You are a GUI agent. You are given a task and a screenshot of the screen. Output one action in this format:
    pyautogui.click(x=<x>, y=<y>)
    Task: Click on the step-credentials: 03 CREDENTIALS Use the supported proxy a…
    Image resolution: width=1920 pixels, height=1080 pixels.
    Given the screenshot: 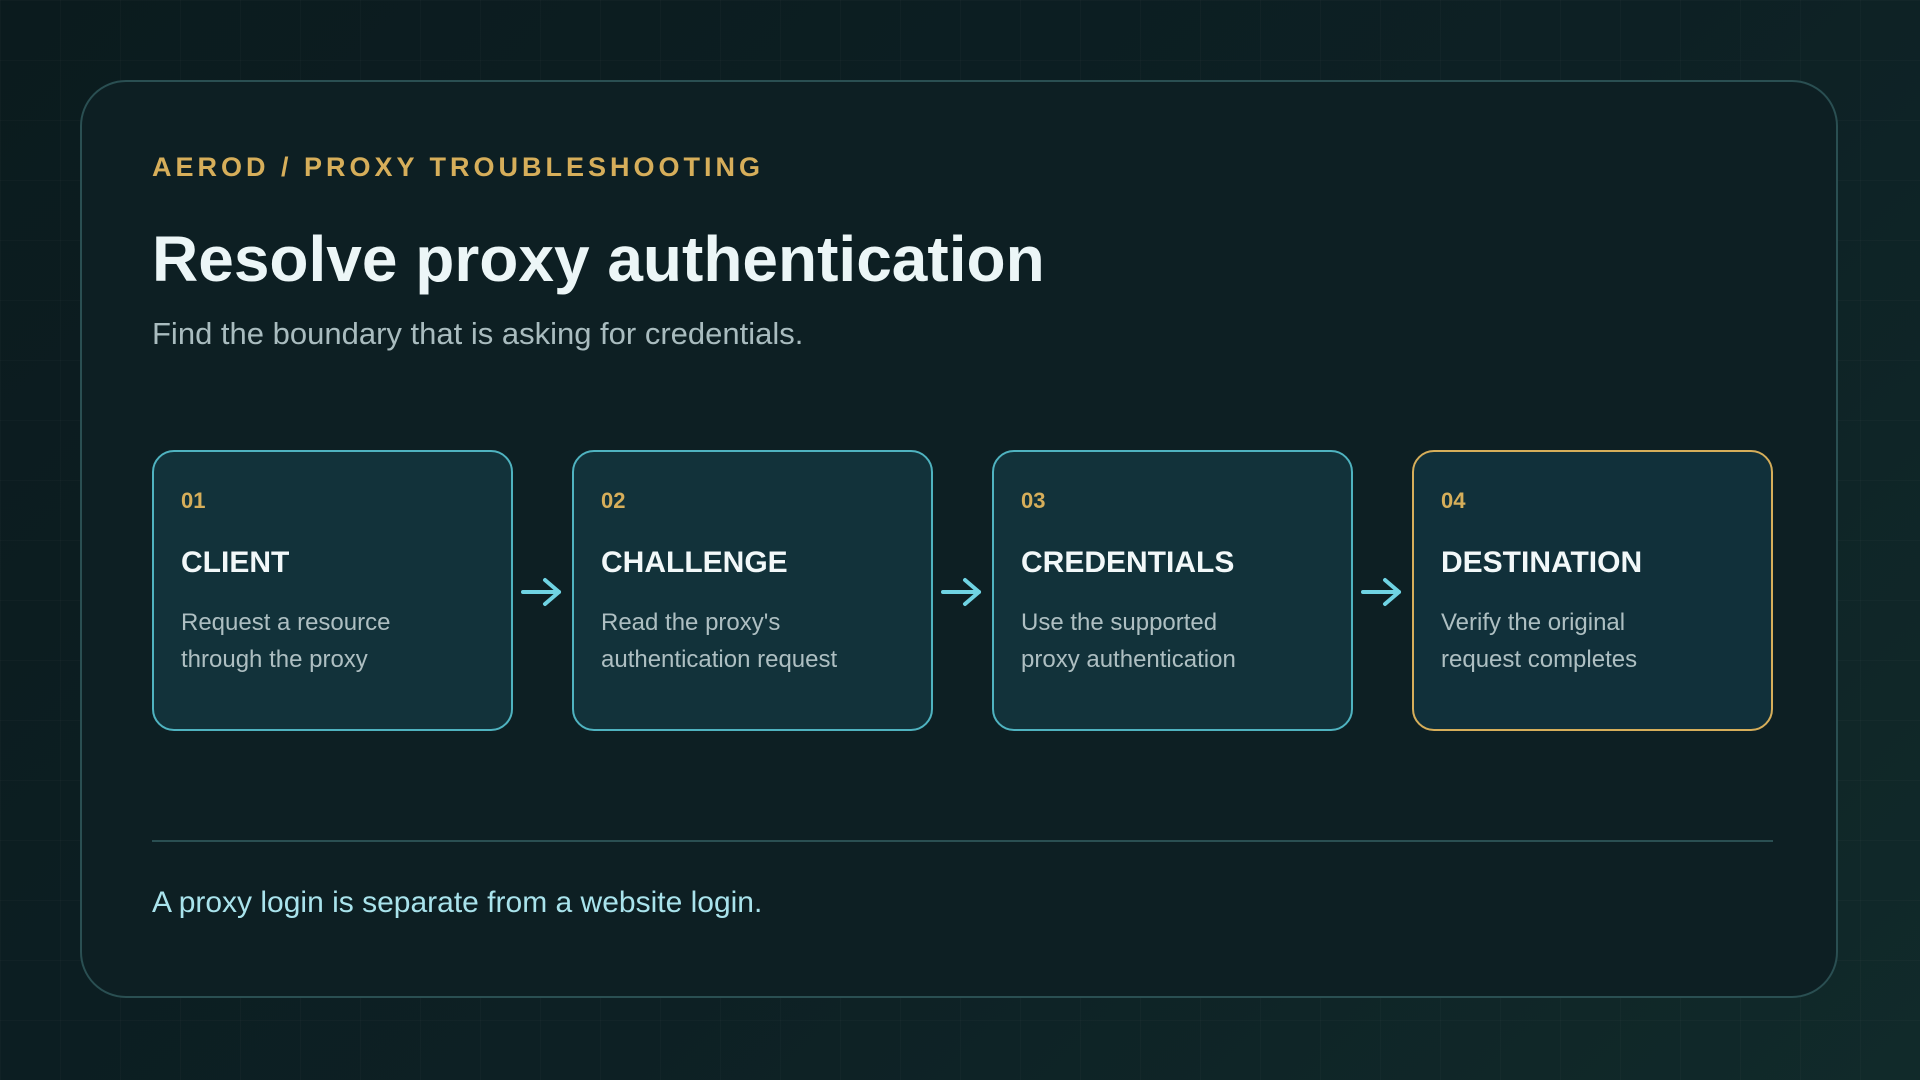 What is the action you would take?
    pyautogui.click(x=1172, y=590)
    